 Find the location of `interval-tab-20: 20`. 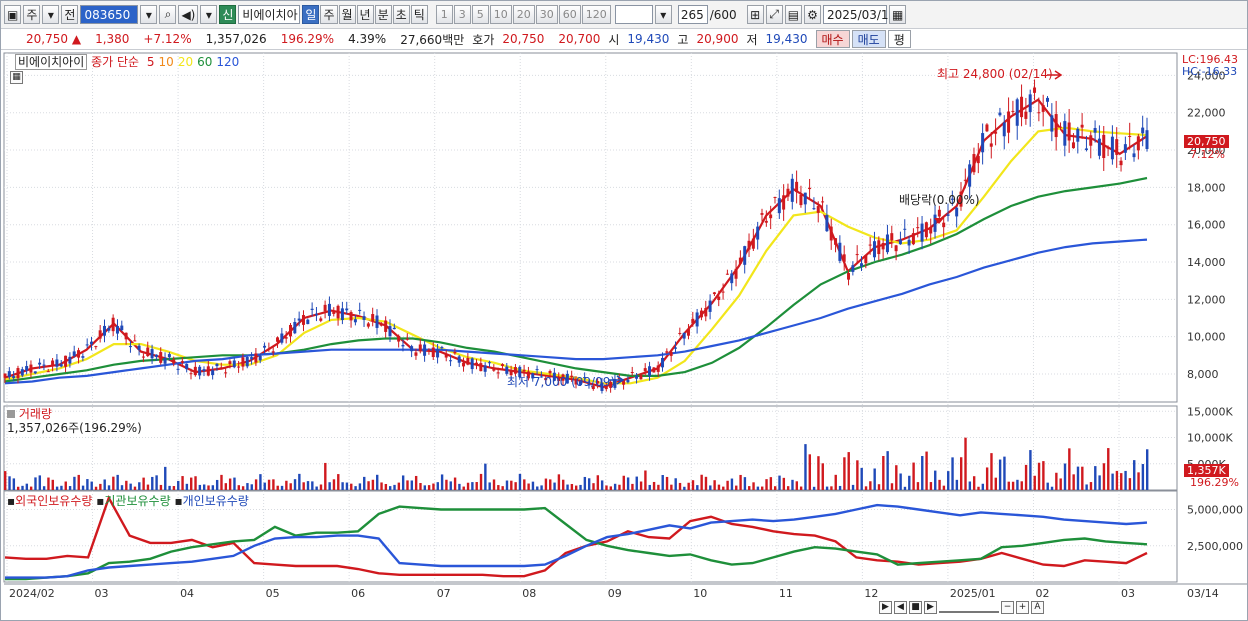

interval-tab-20: 20 is located at coordinates (523, 14).